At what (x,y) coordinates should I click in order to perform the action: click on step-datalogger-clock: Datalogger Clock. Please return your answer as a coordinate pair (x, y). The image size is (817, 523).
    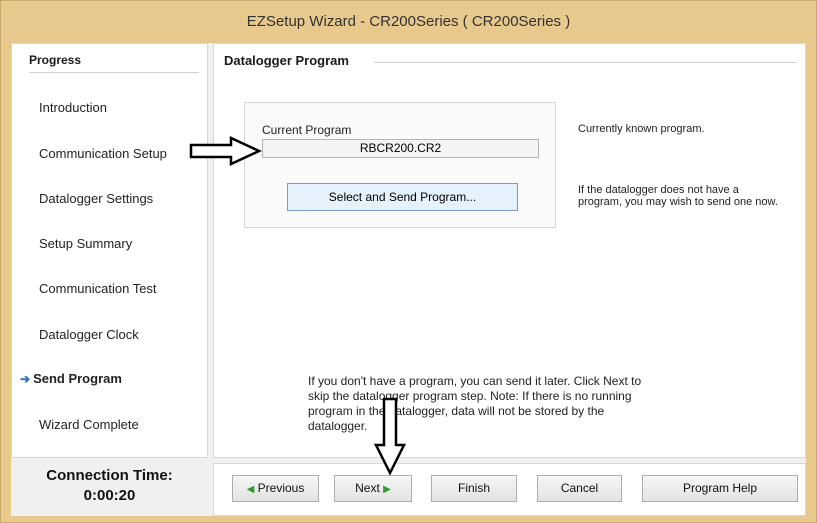
    Looking at the image, I should click on (89, 334).